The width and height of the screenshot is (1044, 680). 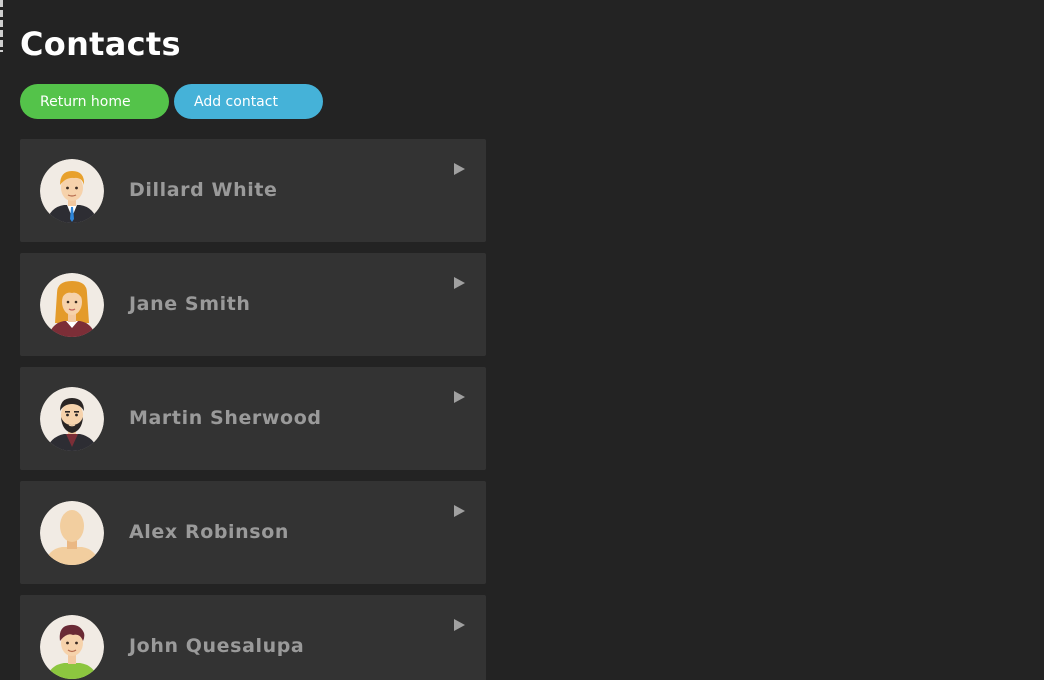 I want to click on contact-card: Dillard White, so click(x=253, y=190).